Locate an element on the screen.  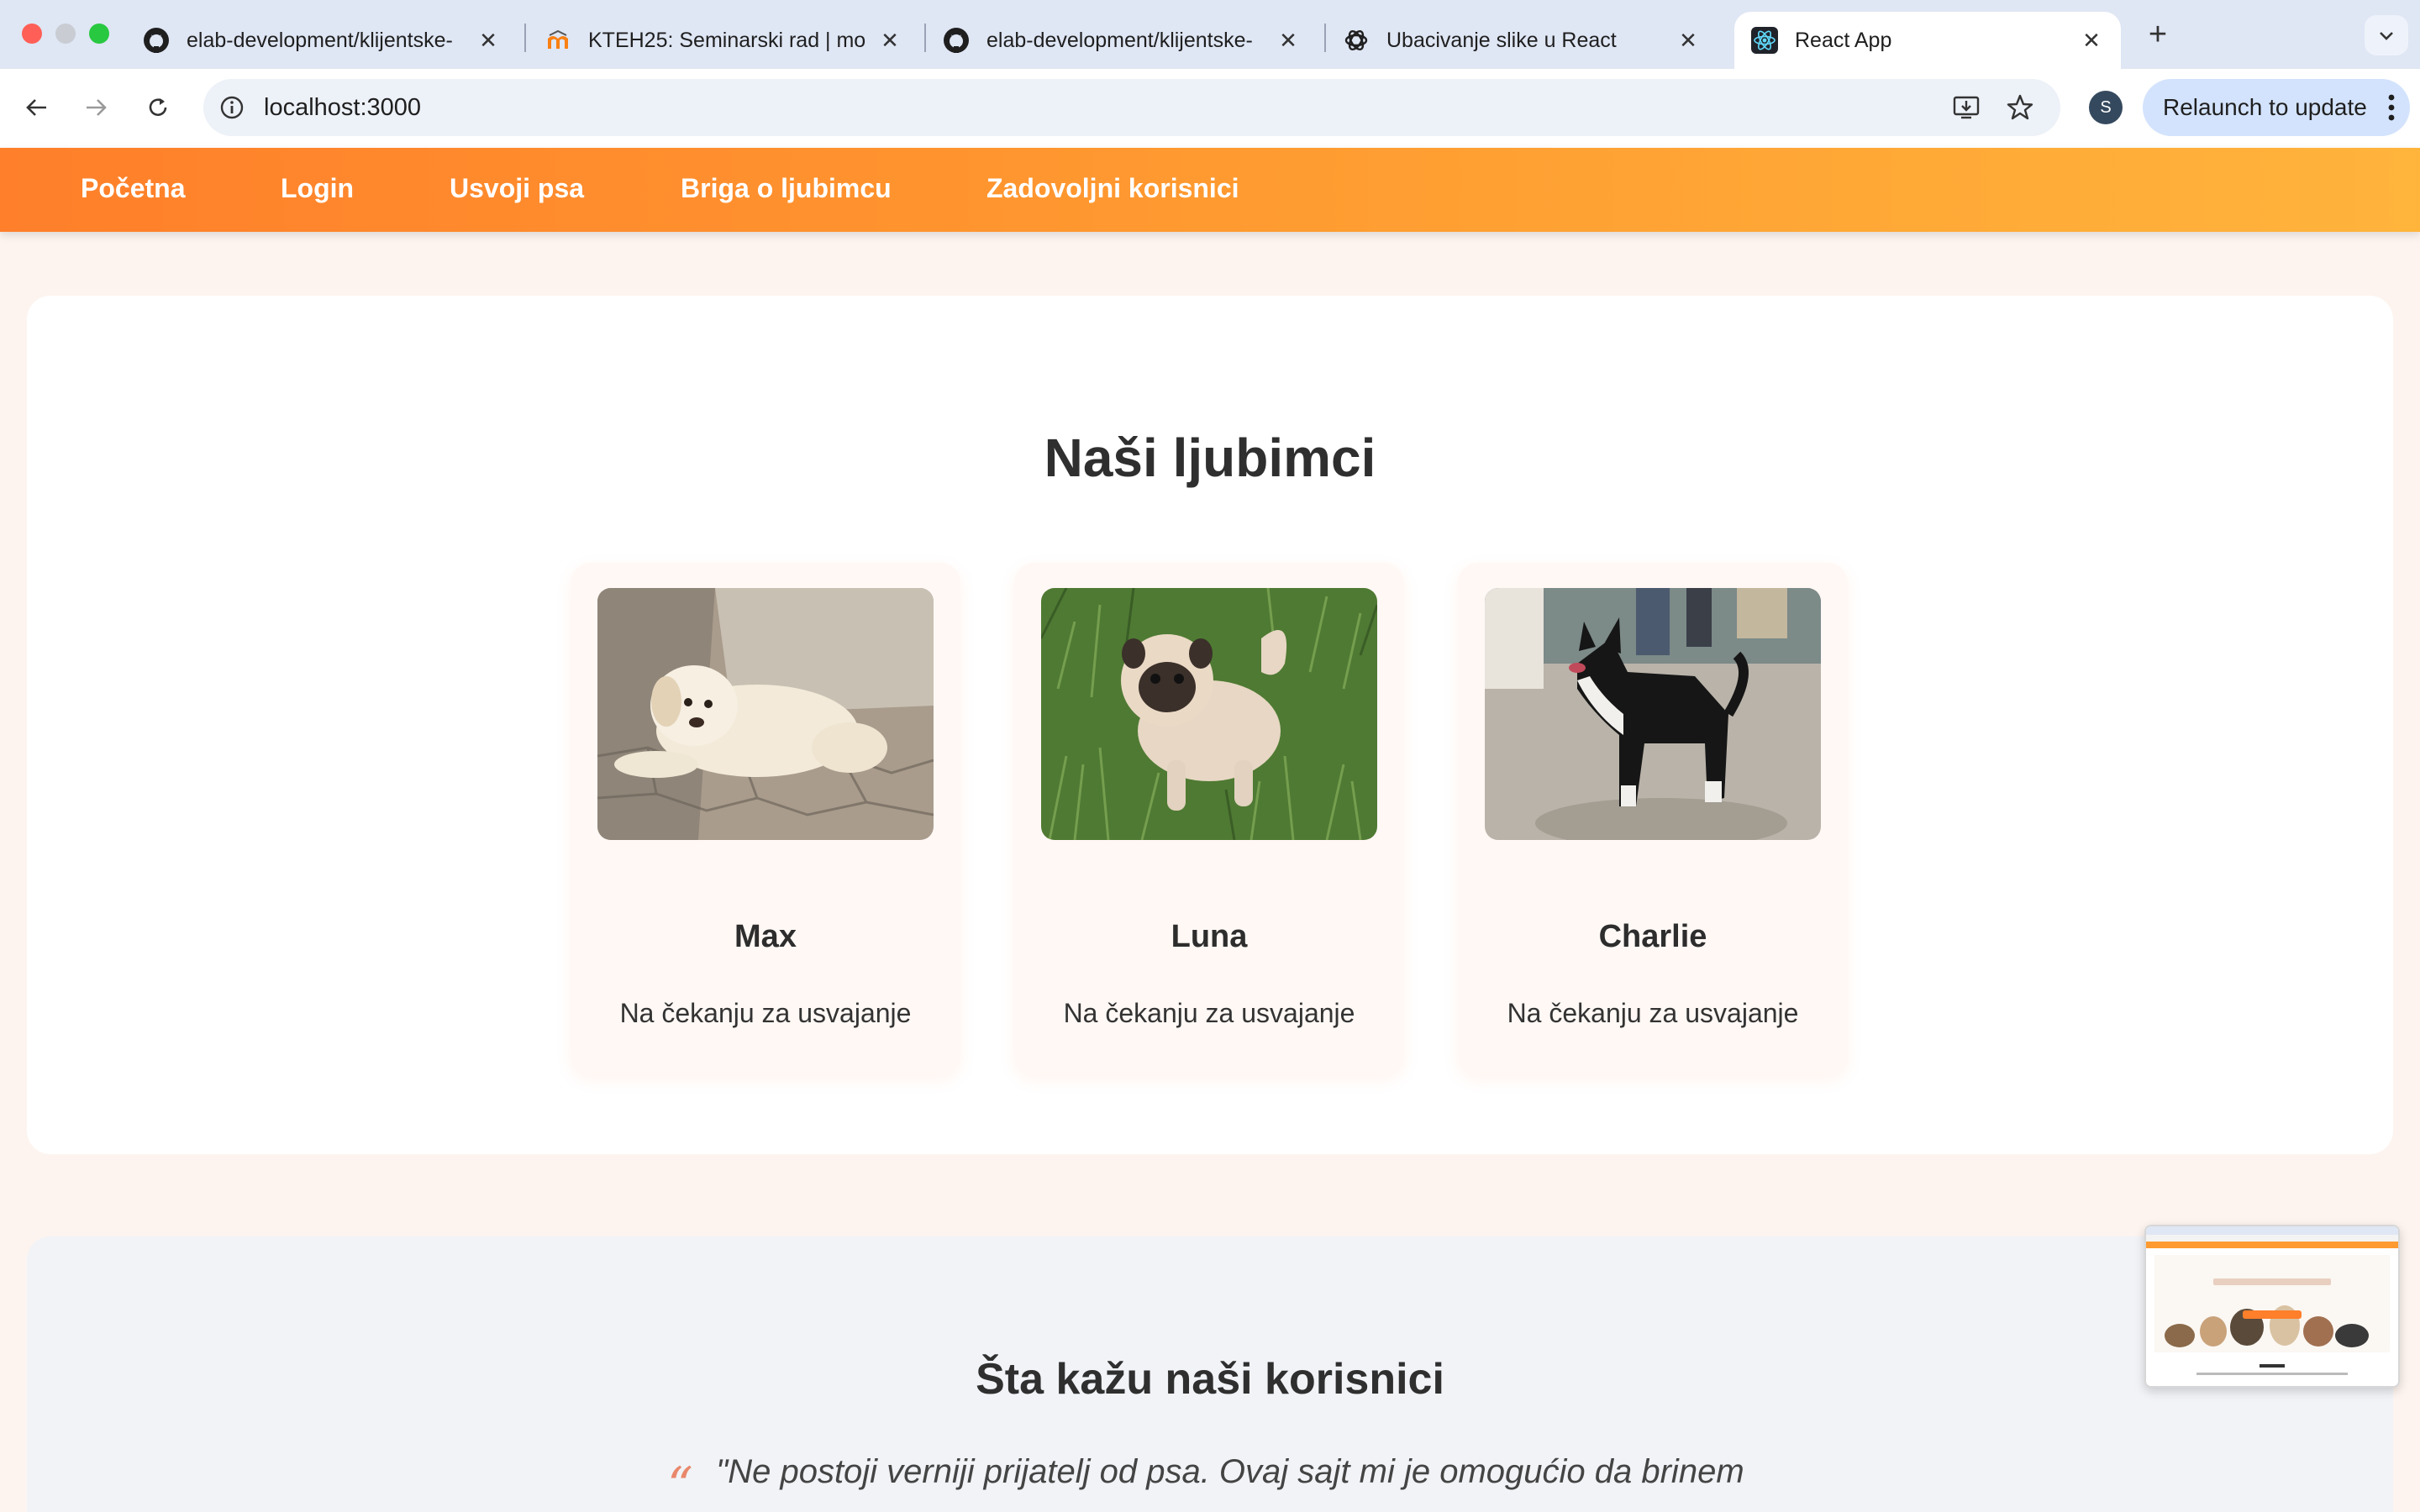
pet-photo-max is located at coordinates (765, 714).